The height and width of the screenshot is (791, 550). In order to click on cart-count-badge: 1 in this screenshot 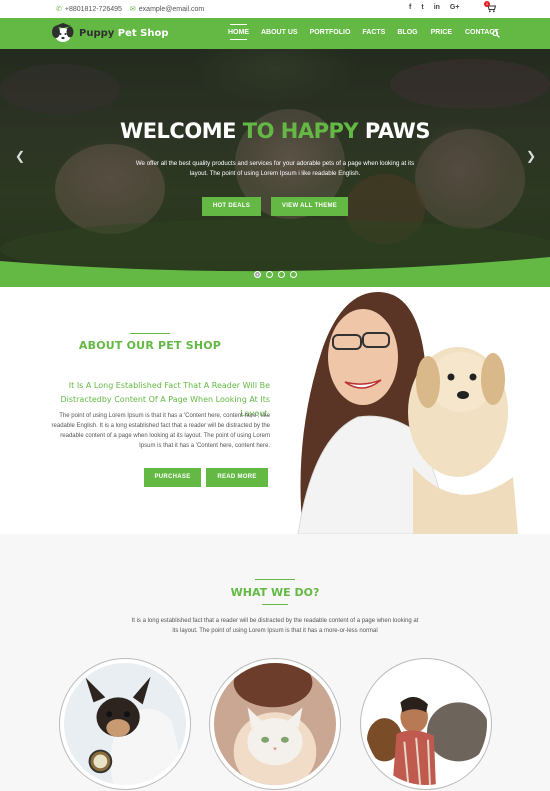, I will do `click(487, 4)`.